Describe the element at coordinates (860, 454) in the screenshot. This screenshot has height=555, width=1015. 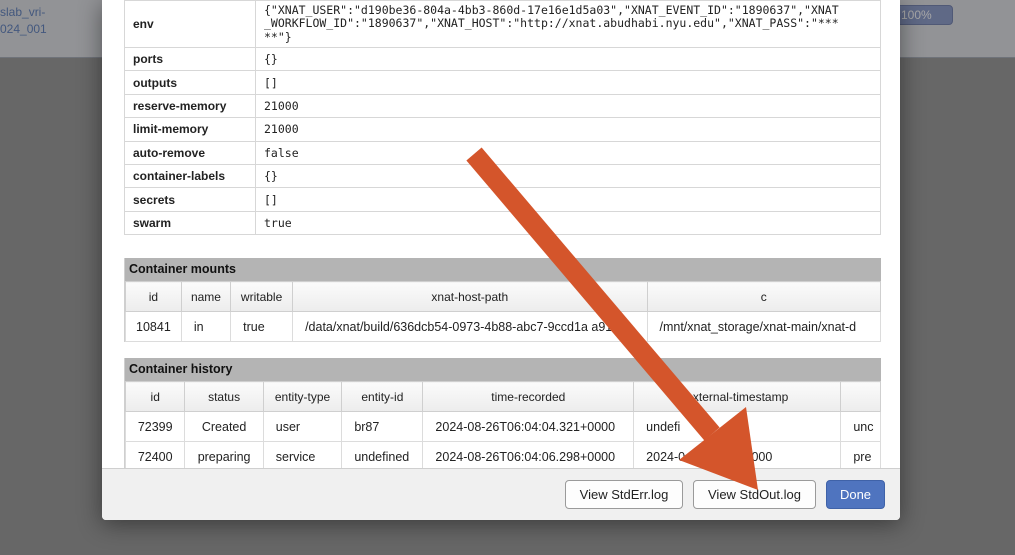
I see `table-cell: pre` at that location.